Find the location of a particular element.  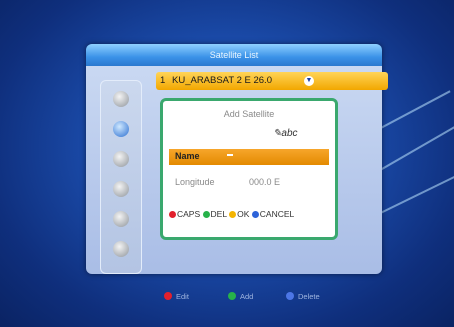

caps-key-hint: CAPS is located at coordinates (184, 214).